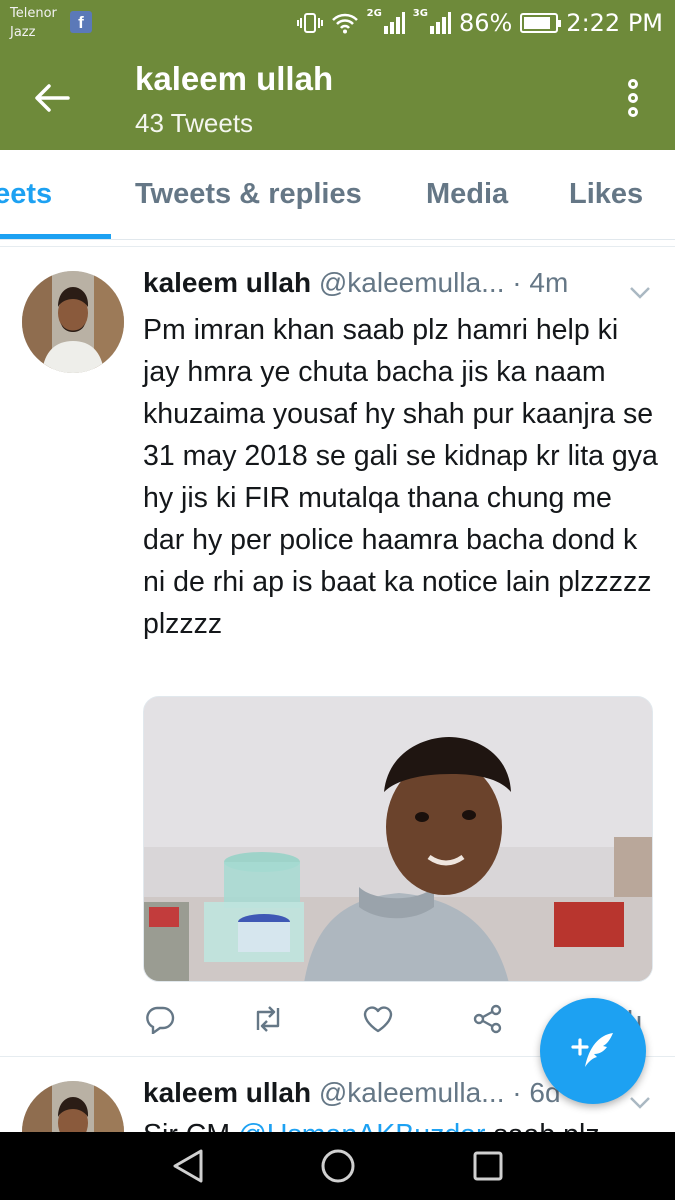 Image resolution: width=675 pixels, height=1200 pixels. Describe the element at coordinates (194, 123) in the screenshot. I see `tweet-count: 43 Tweets` at that location.